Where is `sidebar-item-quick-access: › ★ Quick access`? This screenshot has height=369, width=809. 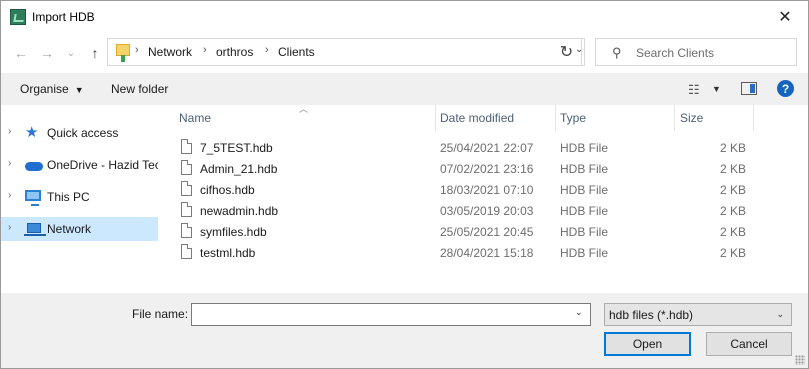 sidebar-item-quick-access: › ★ Quick access is located at coordinates (79, 133).